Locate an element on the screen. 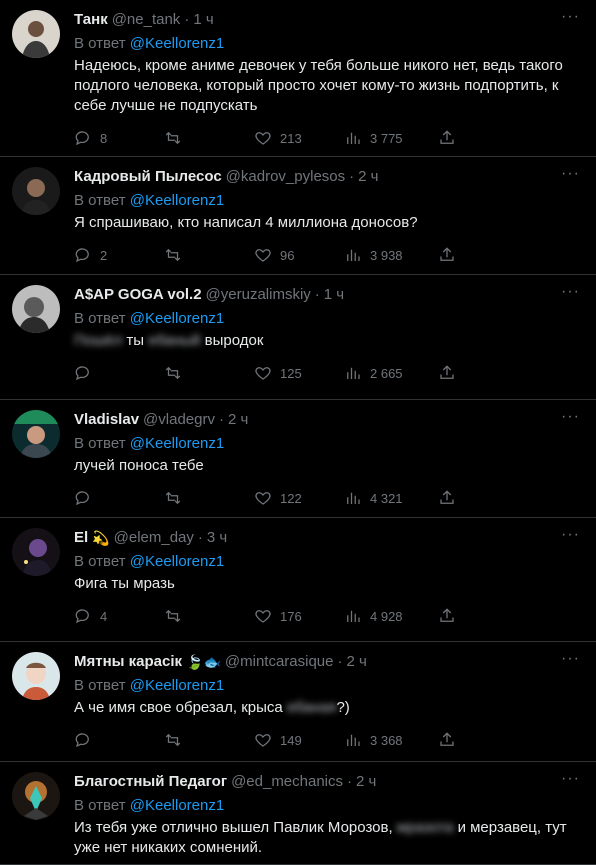 Image resolution: width=596 pixels, height=865 pixels. views-button: 4 321 is located at coordinates (389, 498).